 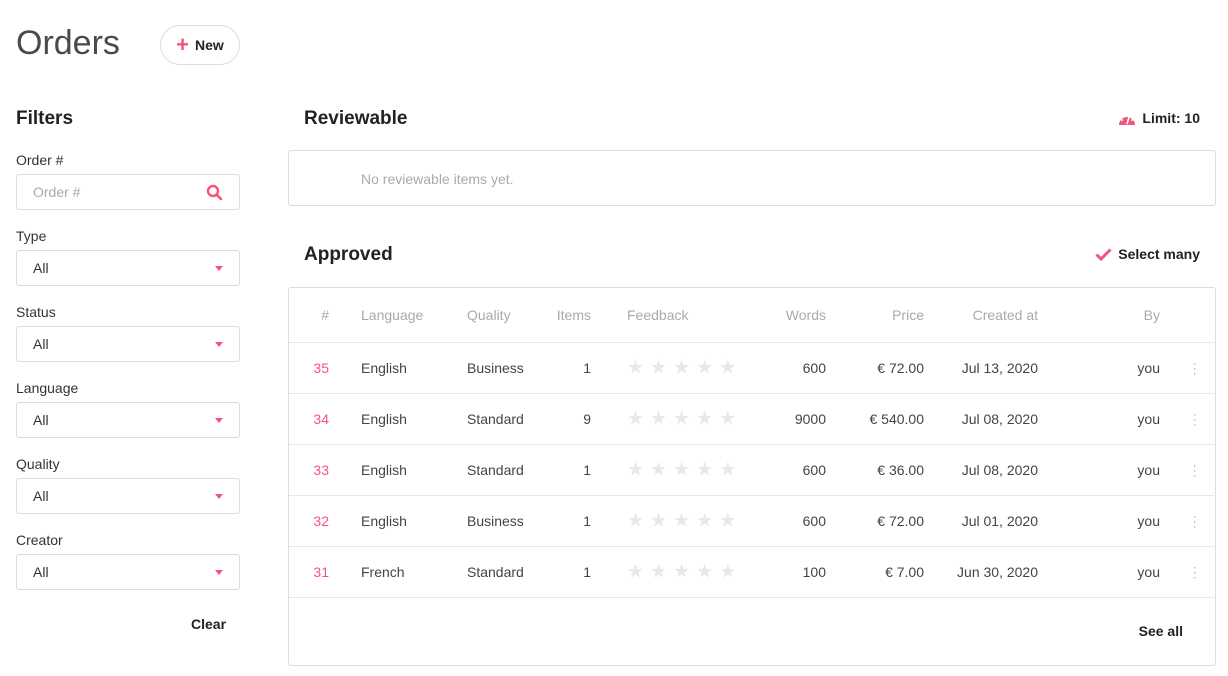 I want to click on status-filter-select: All, so click(x=128, y=344).